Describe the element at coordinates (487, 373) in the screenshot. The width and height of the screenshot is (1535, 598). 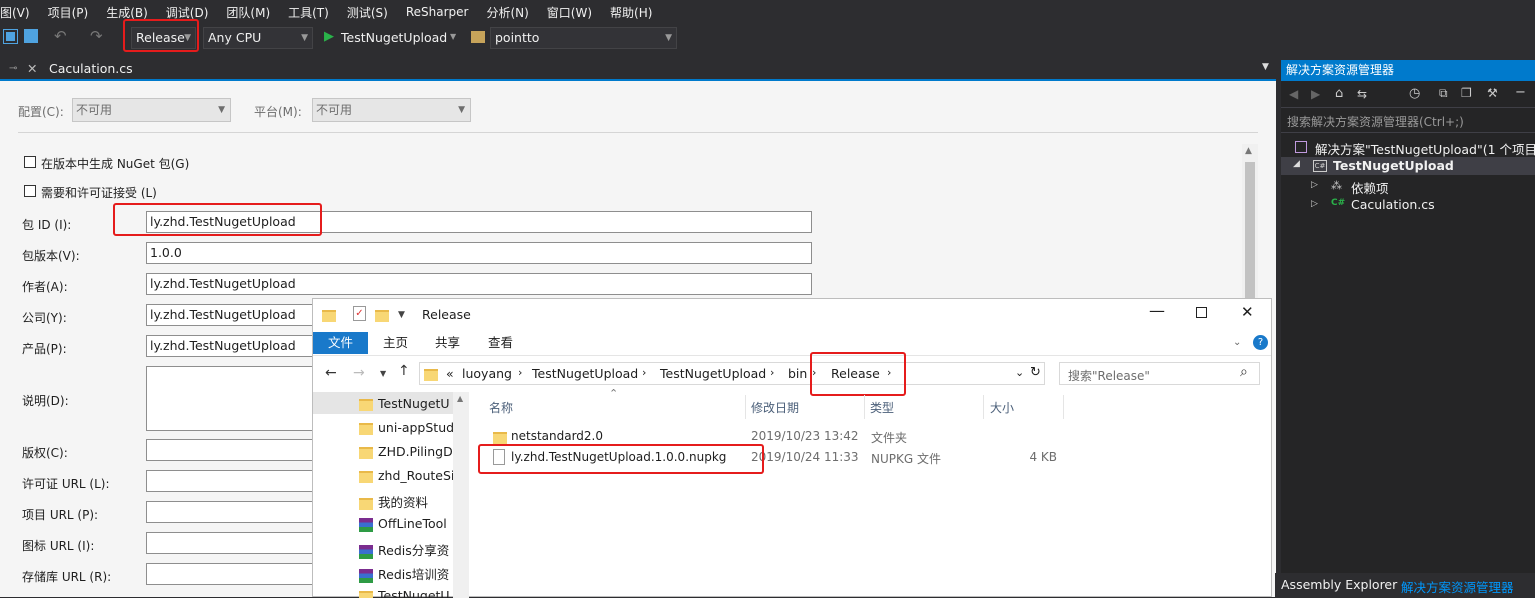
I see `breadcrumb-item: luoyang` at that location.